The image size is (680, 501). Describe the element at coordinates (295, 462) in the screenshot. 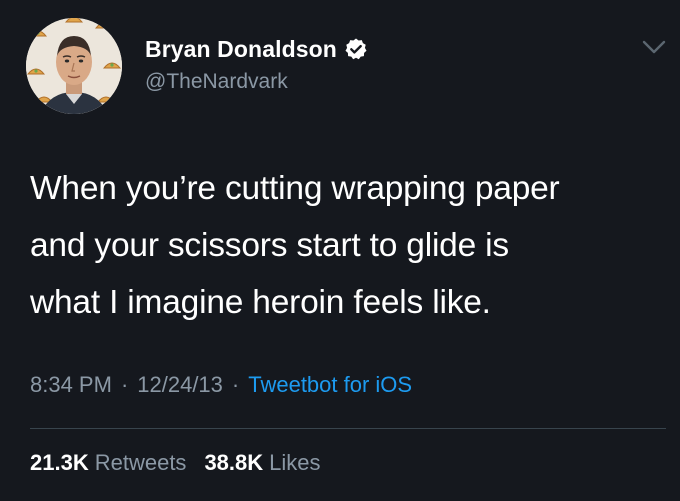

I see `likes-label: Likes` at that location.